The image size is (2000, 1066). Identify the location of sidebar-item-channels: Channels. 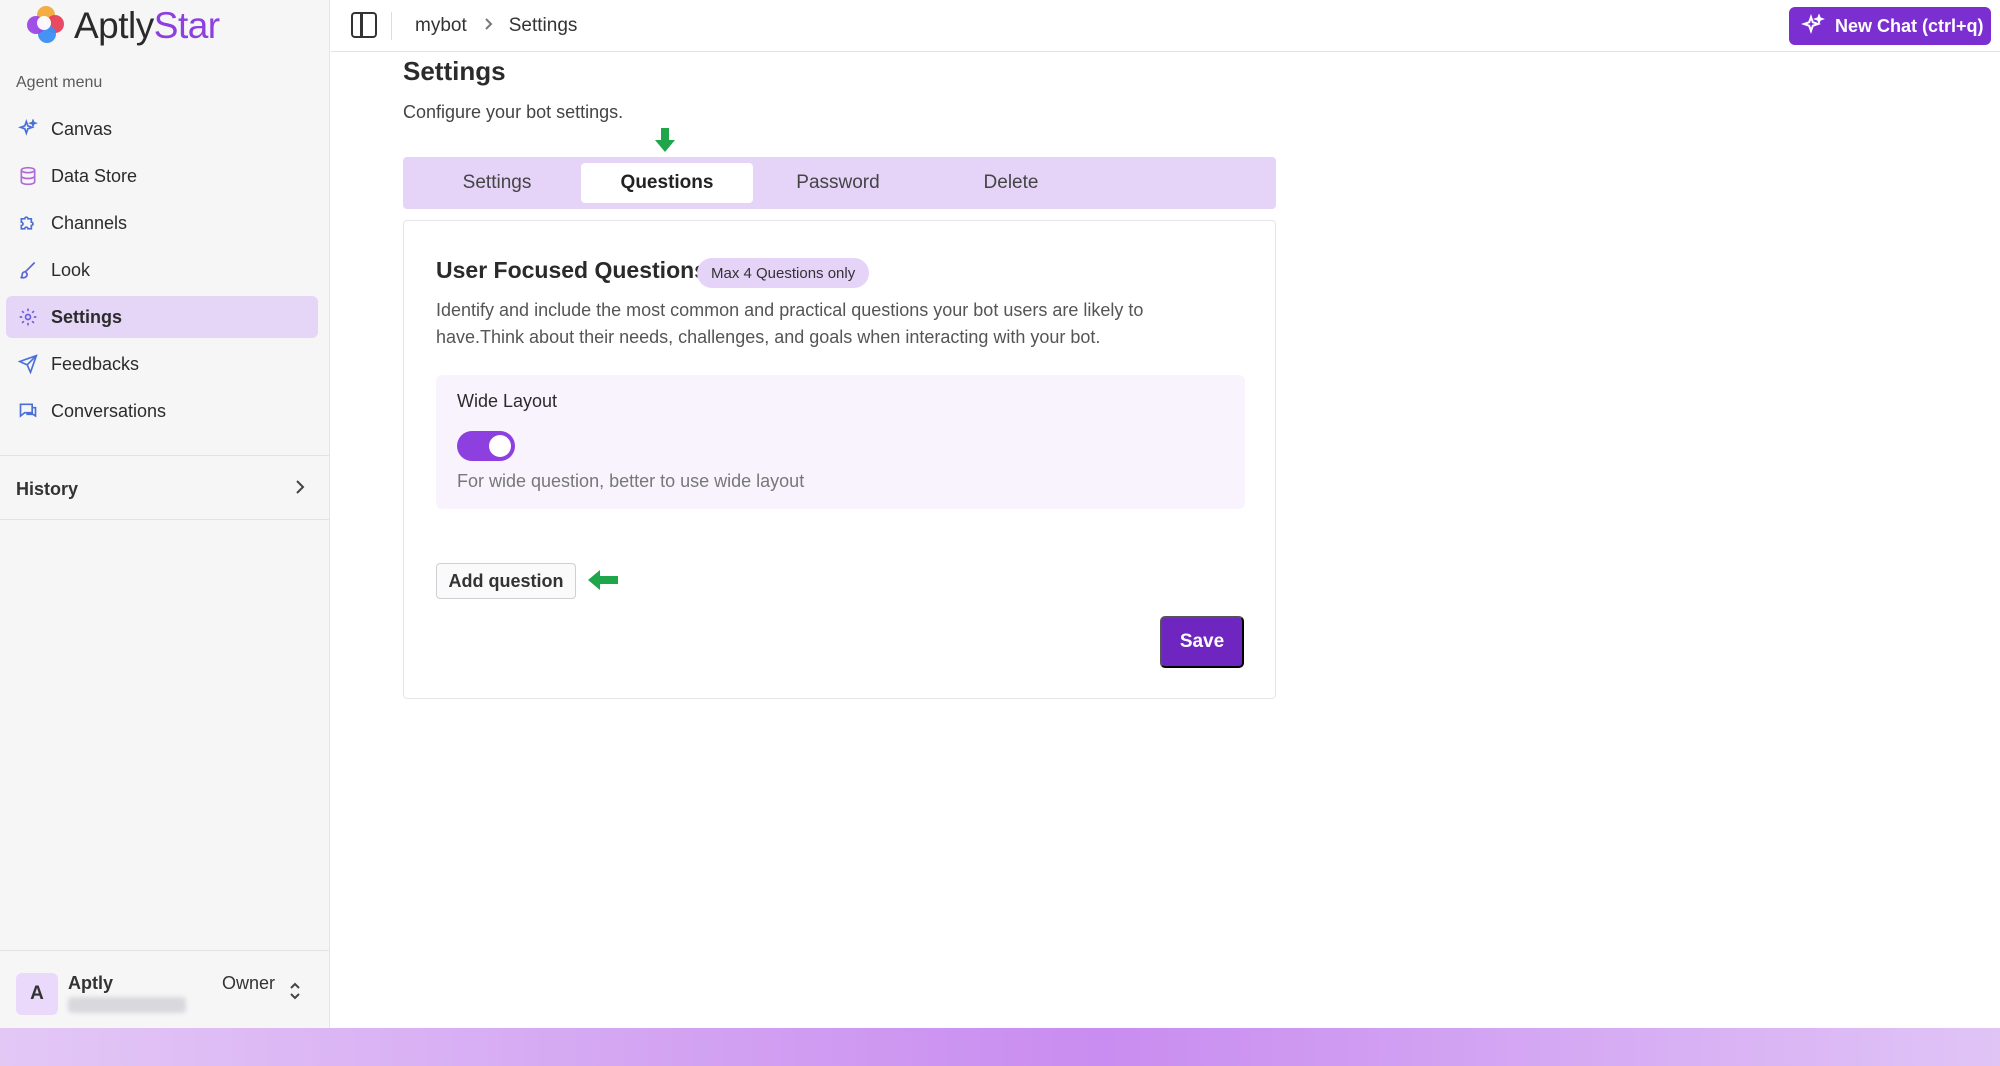
(162, 223).